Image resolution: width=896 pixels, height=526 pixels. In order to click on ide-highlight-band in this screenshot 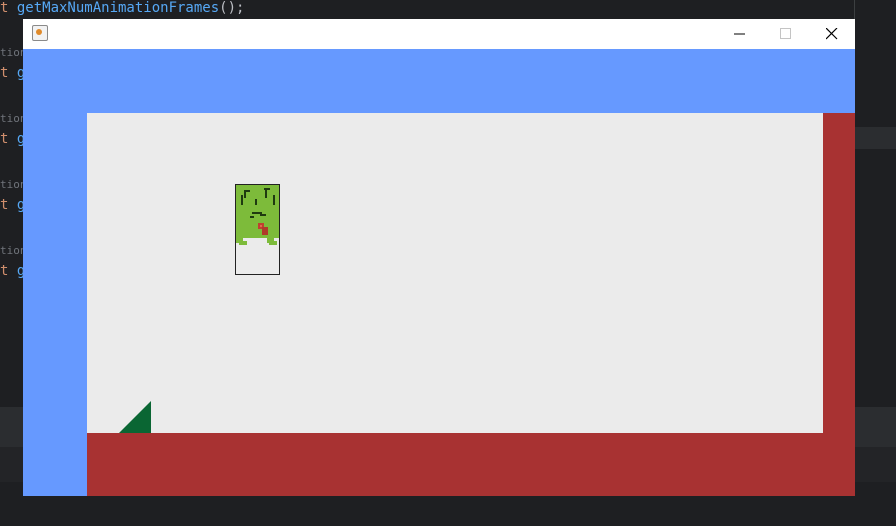, I will do `click(875, 138)`.